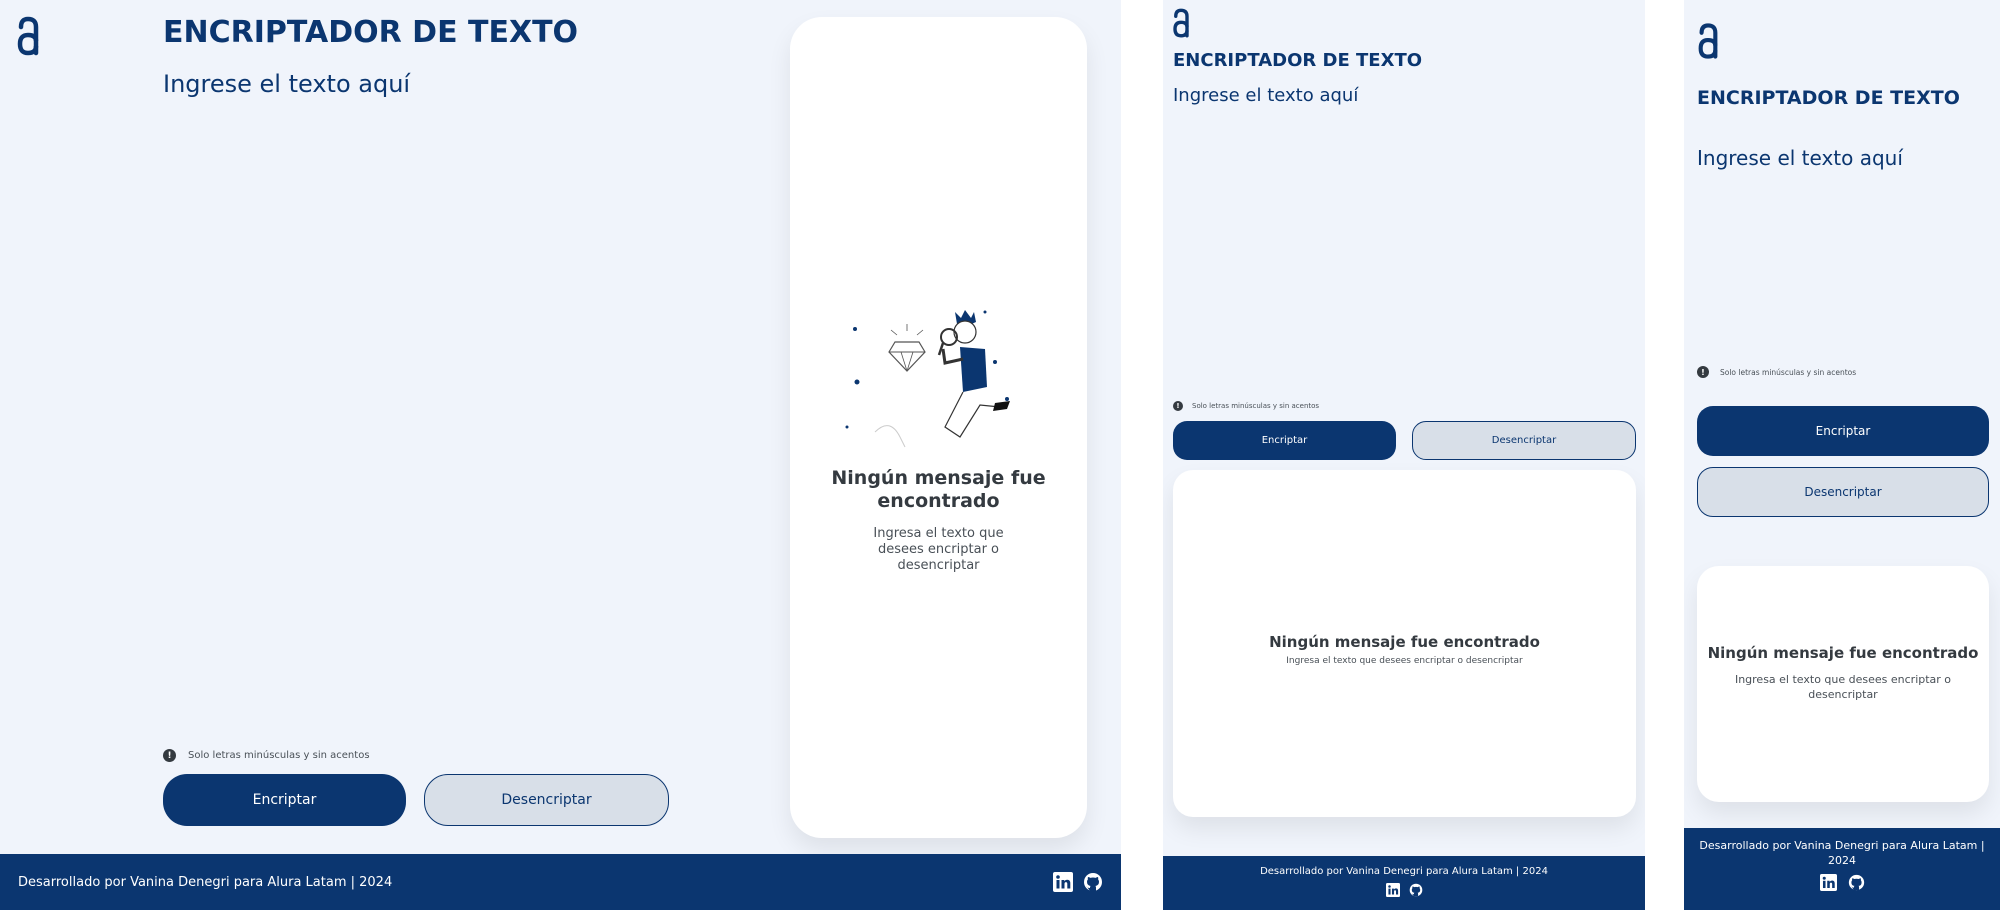  I want to click on no-message-illustration, so click(927, 379).